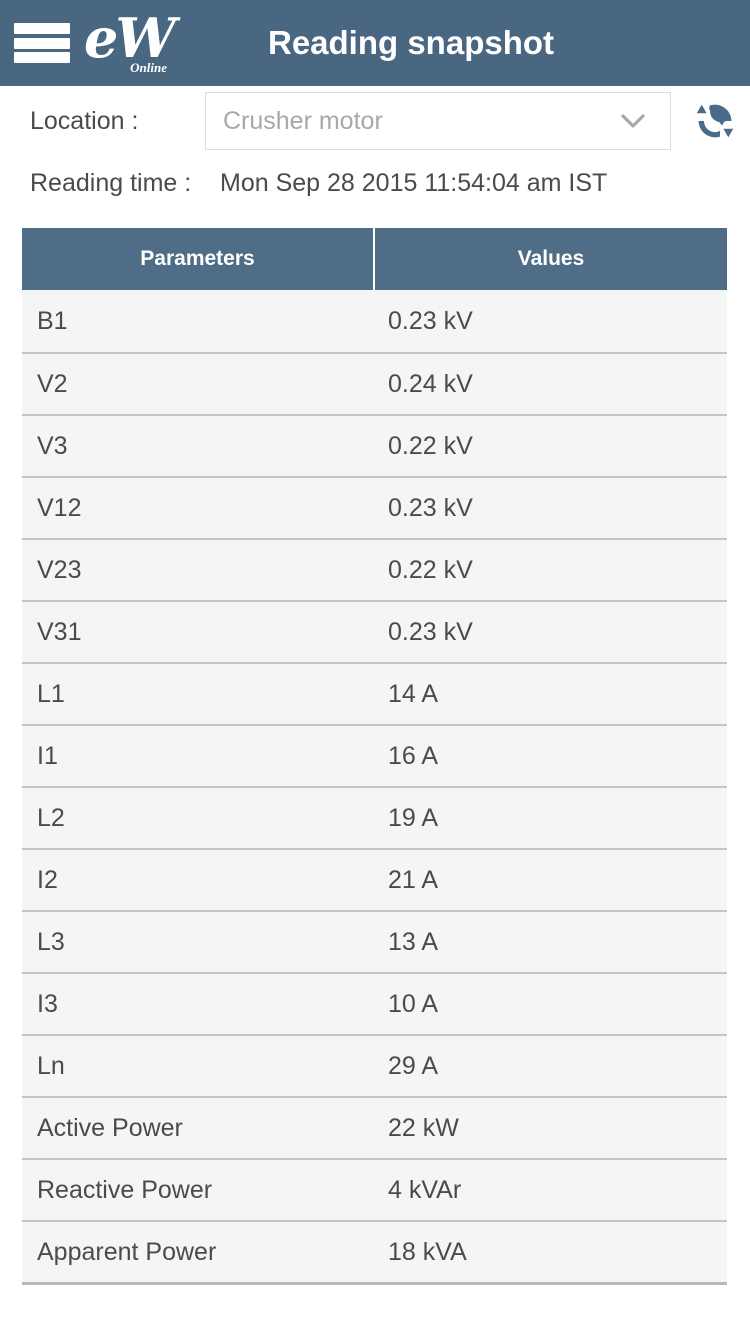  Describe the element at coordinates (51, 817) in the screenshot. I see `cell-parameter: L2` at that location.